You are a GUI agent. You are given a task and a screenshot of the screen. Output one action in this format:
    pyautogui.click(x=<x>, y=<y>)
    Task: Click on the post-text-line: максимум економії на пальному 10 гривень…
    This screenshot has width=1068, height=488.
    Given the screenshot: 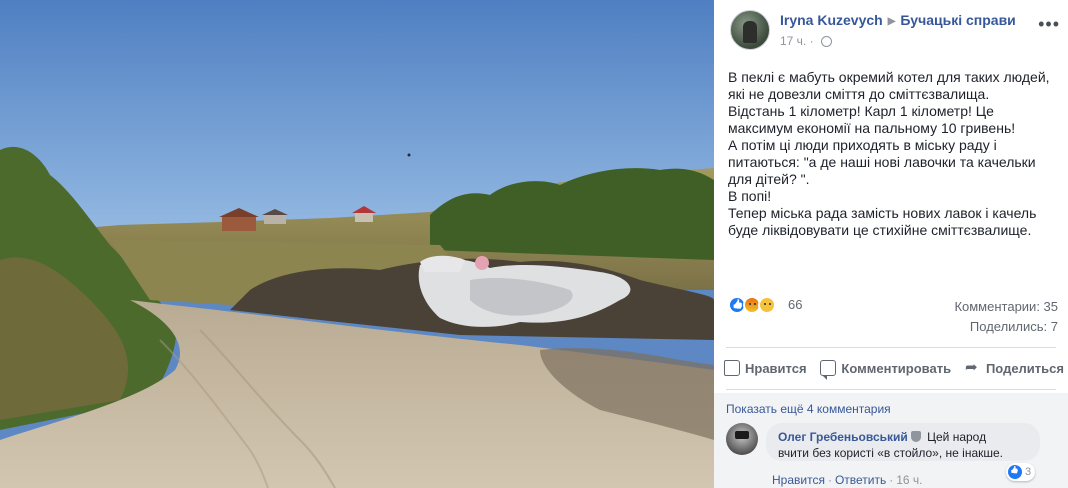 What is the action you would take?
    pyautogui.click(x=872, y=128)
    